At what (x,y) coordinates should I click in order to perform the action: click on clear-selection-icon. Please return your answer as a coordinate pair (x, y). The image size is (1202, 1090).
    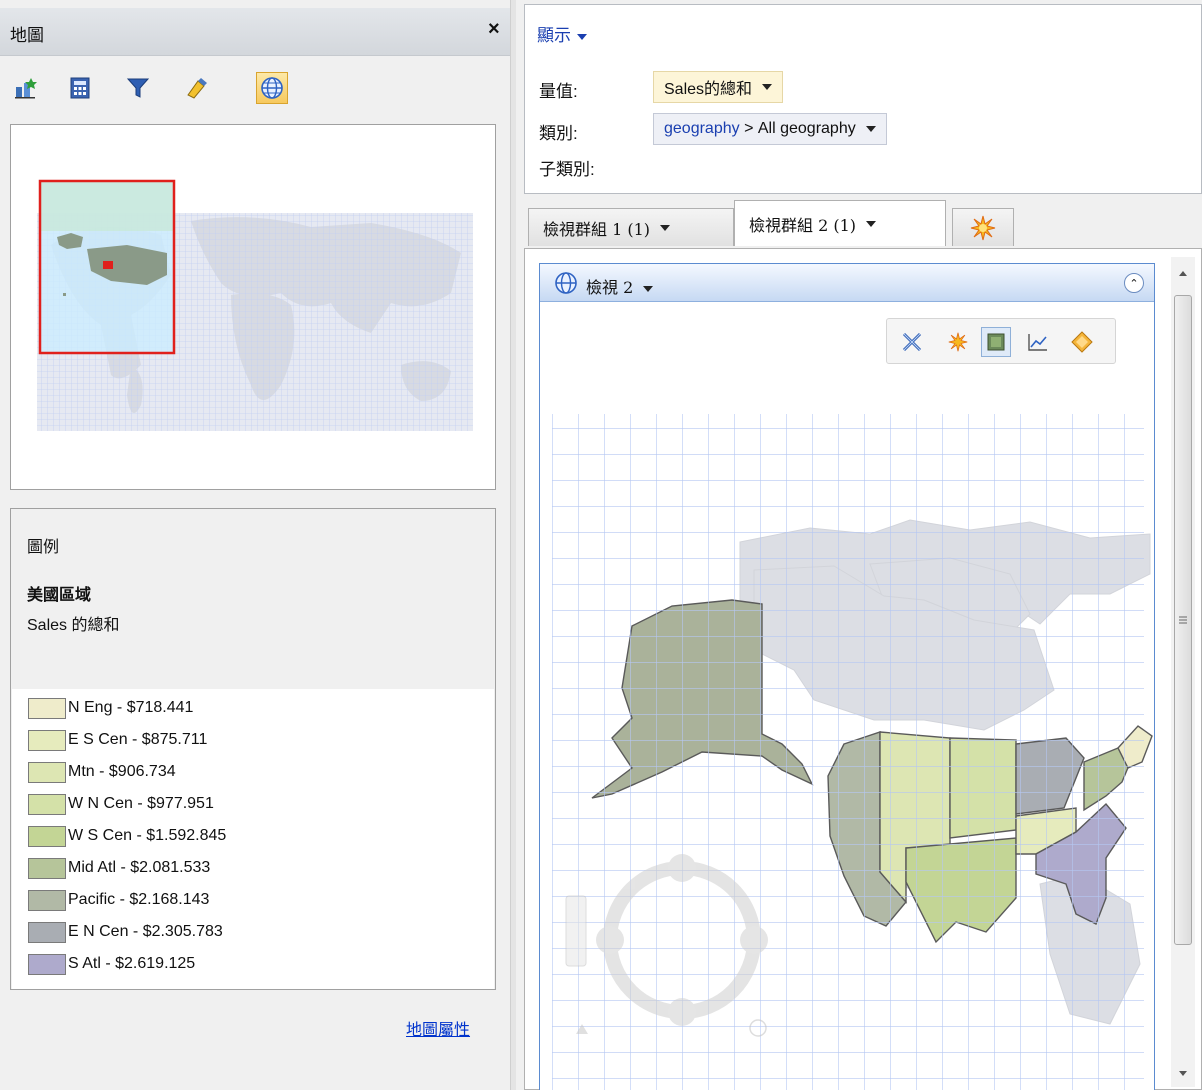
    Looking at the image, I should click on (912, 342).